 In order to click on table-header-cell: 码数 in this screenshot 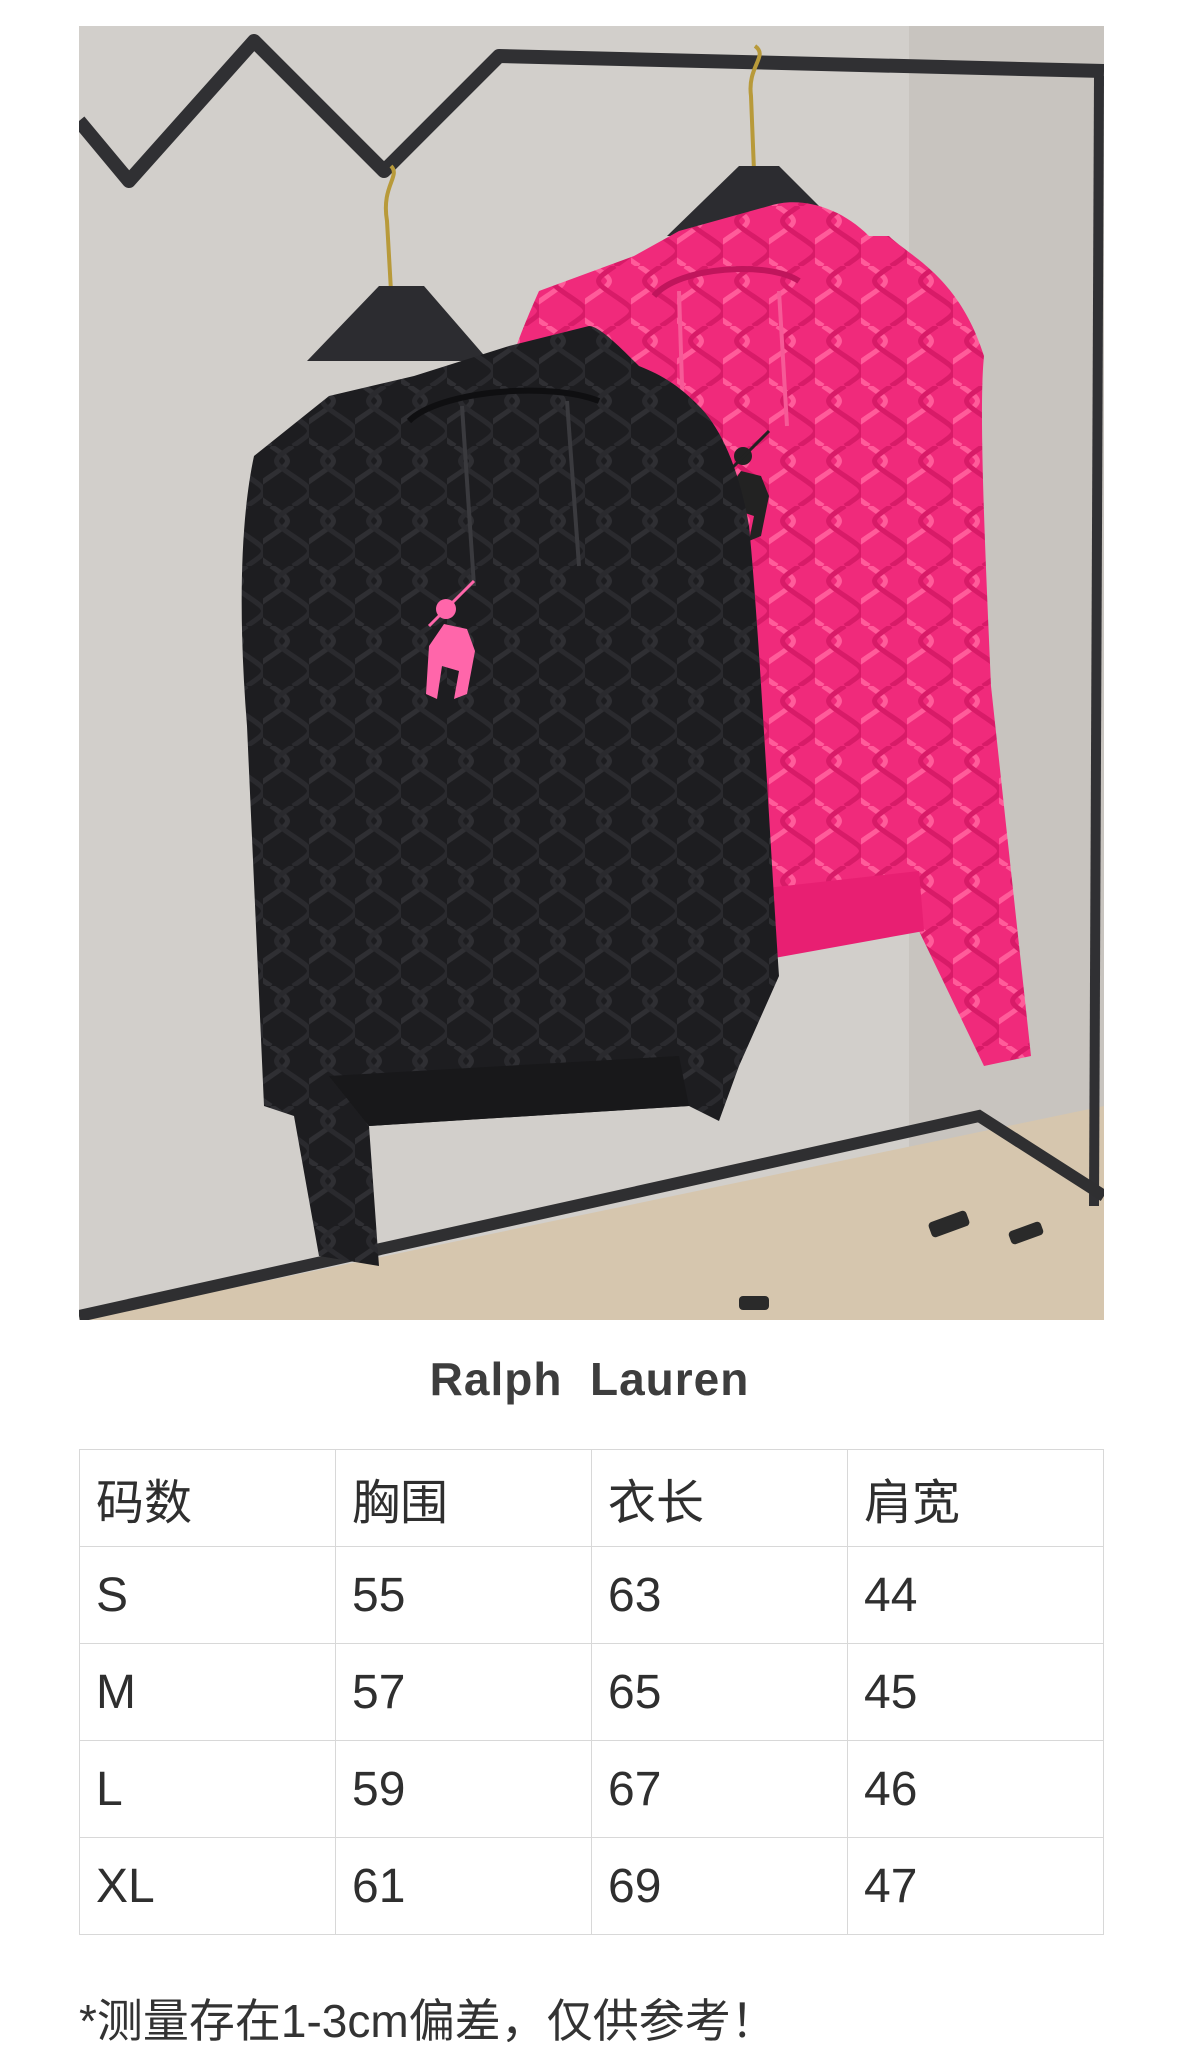, I will do `click(207, 1498)`.